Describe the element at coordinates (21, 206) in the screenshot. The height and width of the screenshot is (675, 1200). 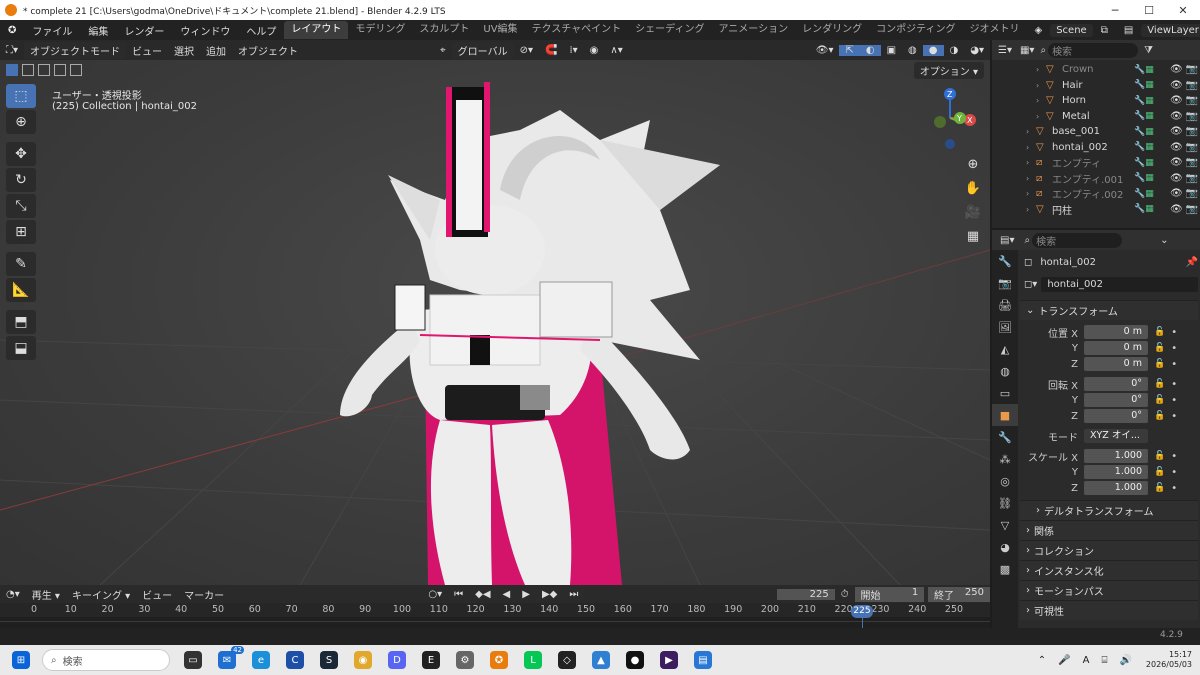
I see `scale-tool-icon: ⤡` at that location.